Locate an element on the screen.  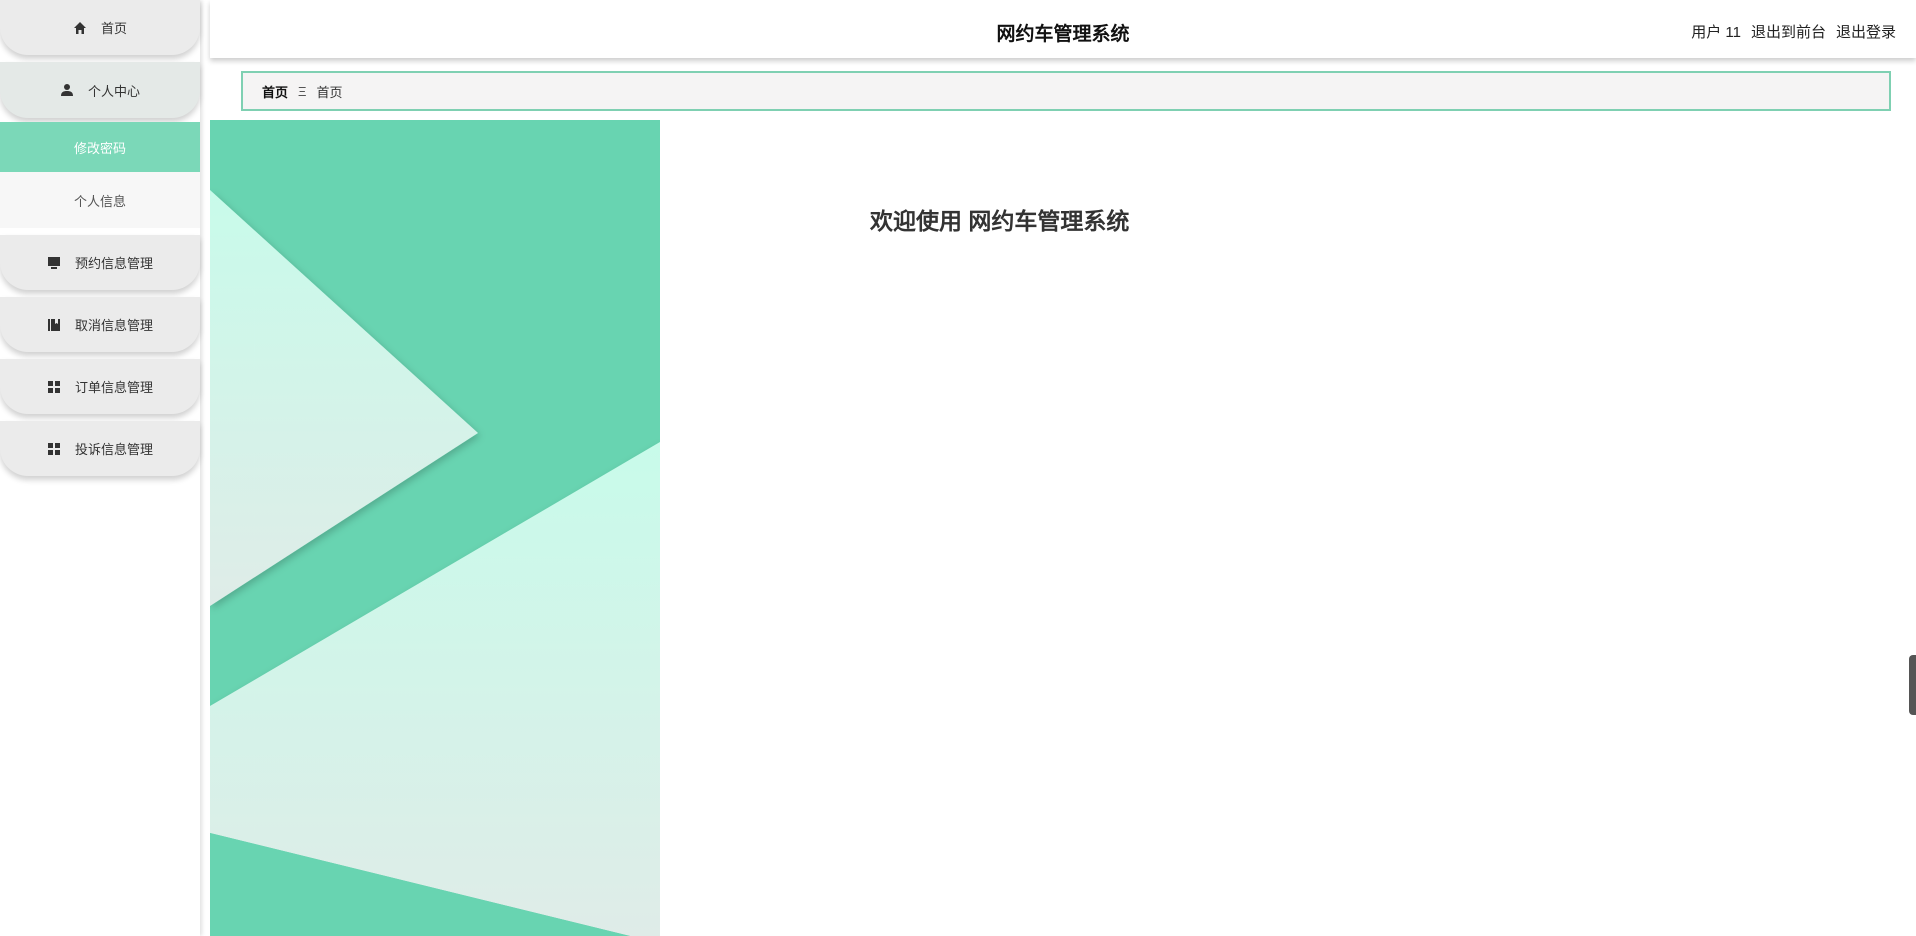
submenu-change-password: 修改密码 is located at coordinates (100, 147).